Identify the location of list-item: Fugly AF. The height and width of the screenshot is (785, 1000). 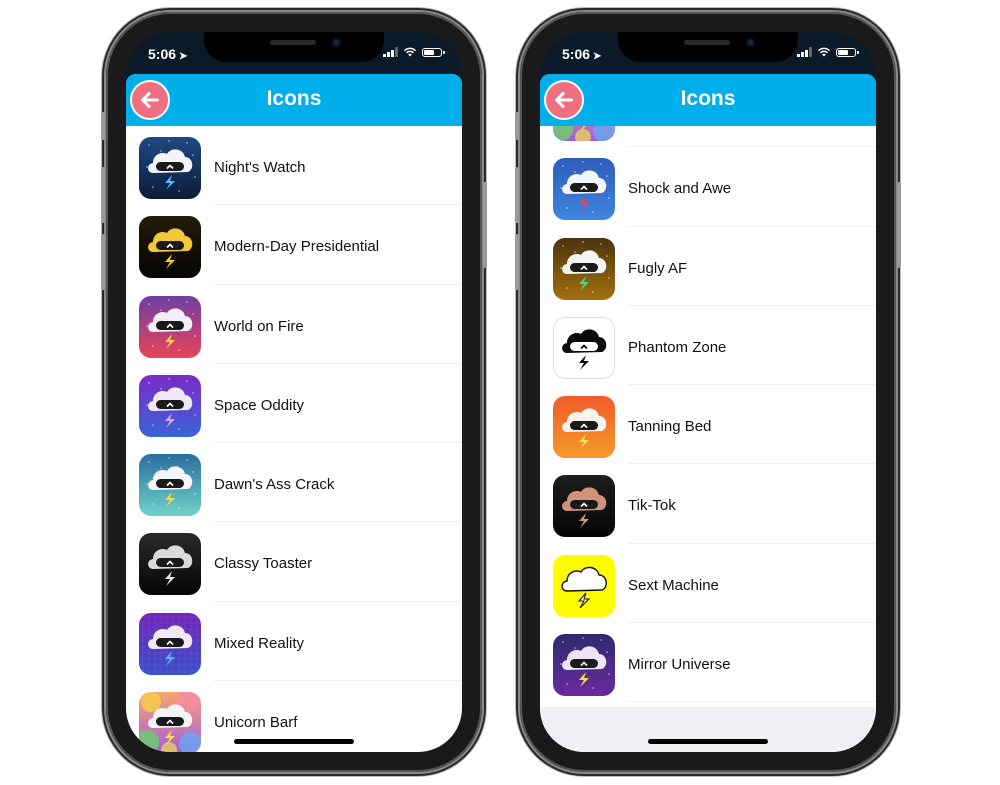
(708, 266).